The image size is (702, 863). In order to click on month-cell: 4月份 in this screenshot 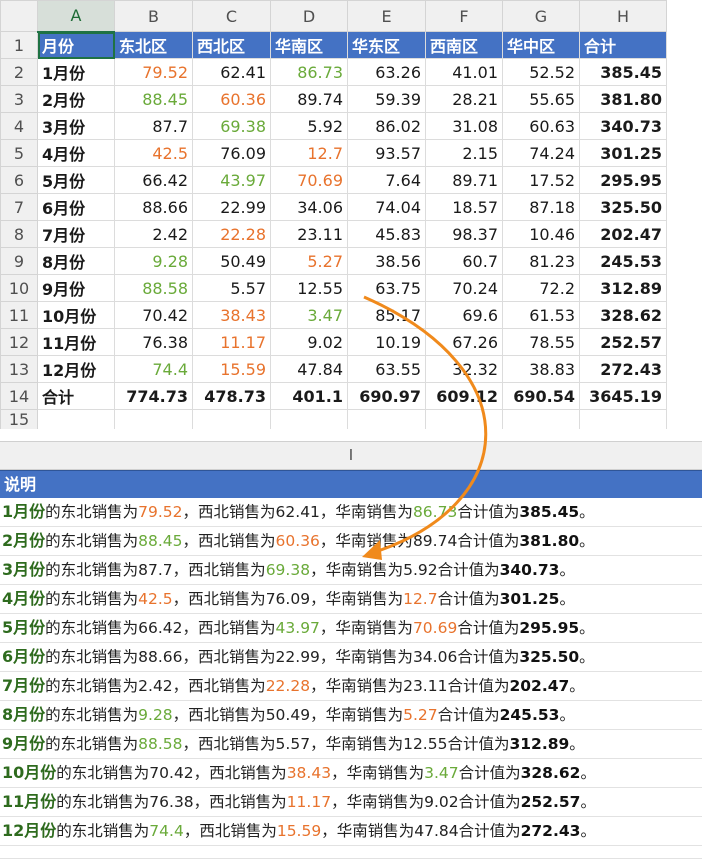, I will do `click(76, 153)`.